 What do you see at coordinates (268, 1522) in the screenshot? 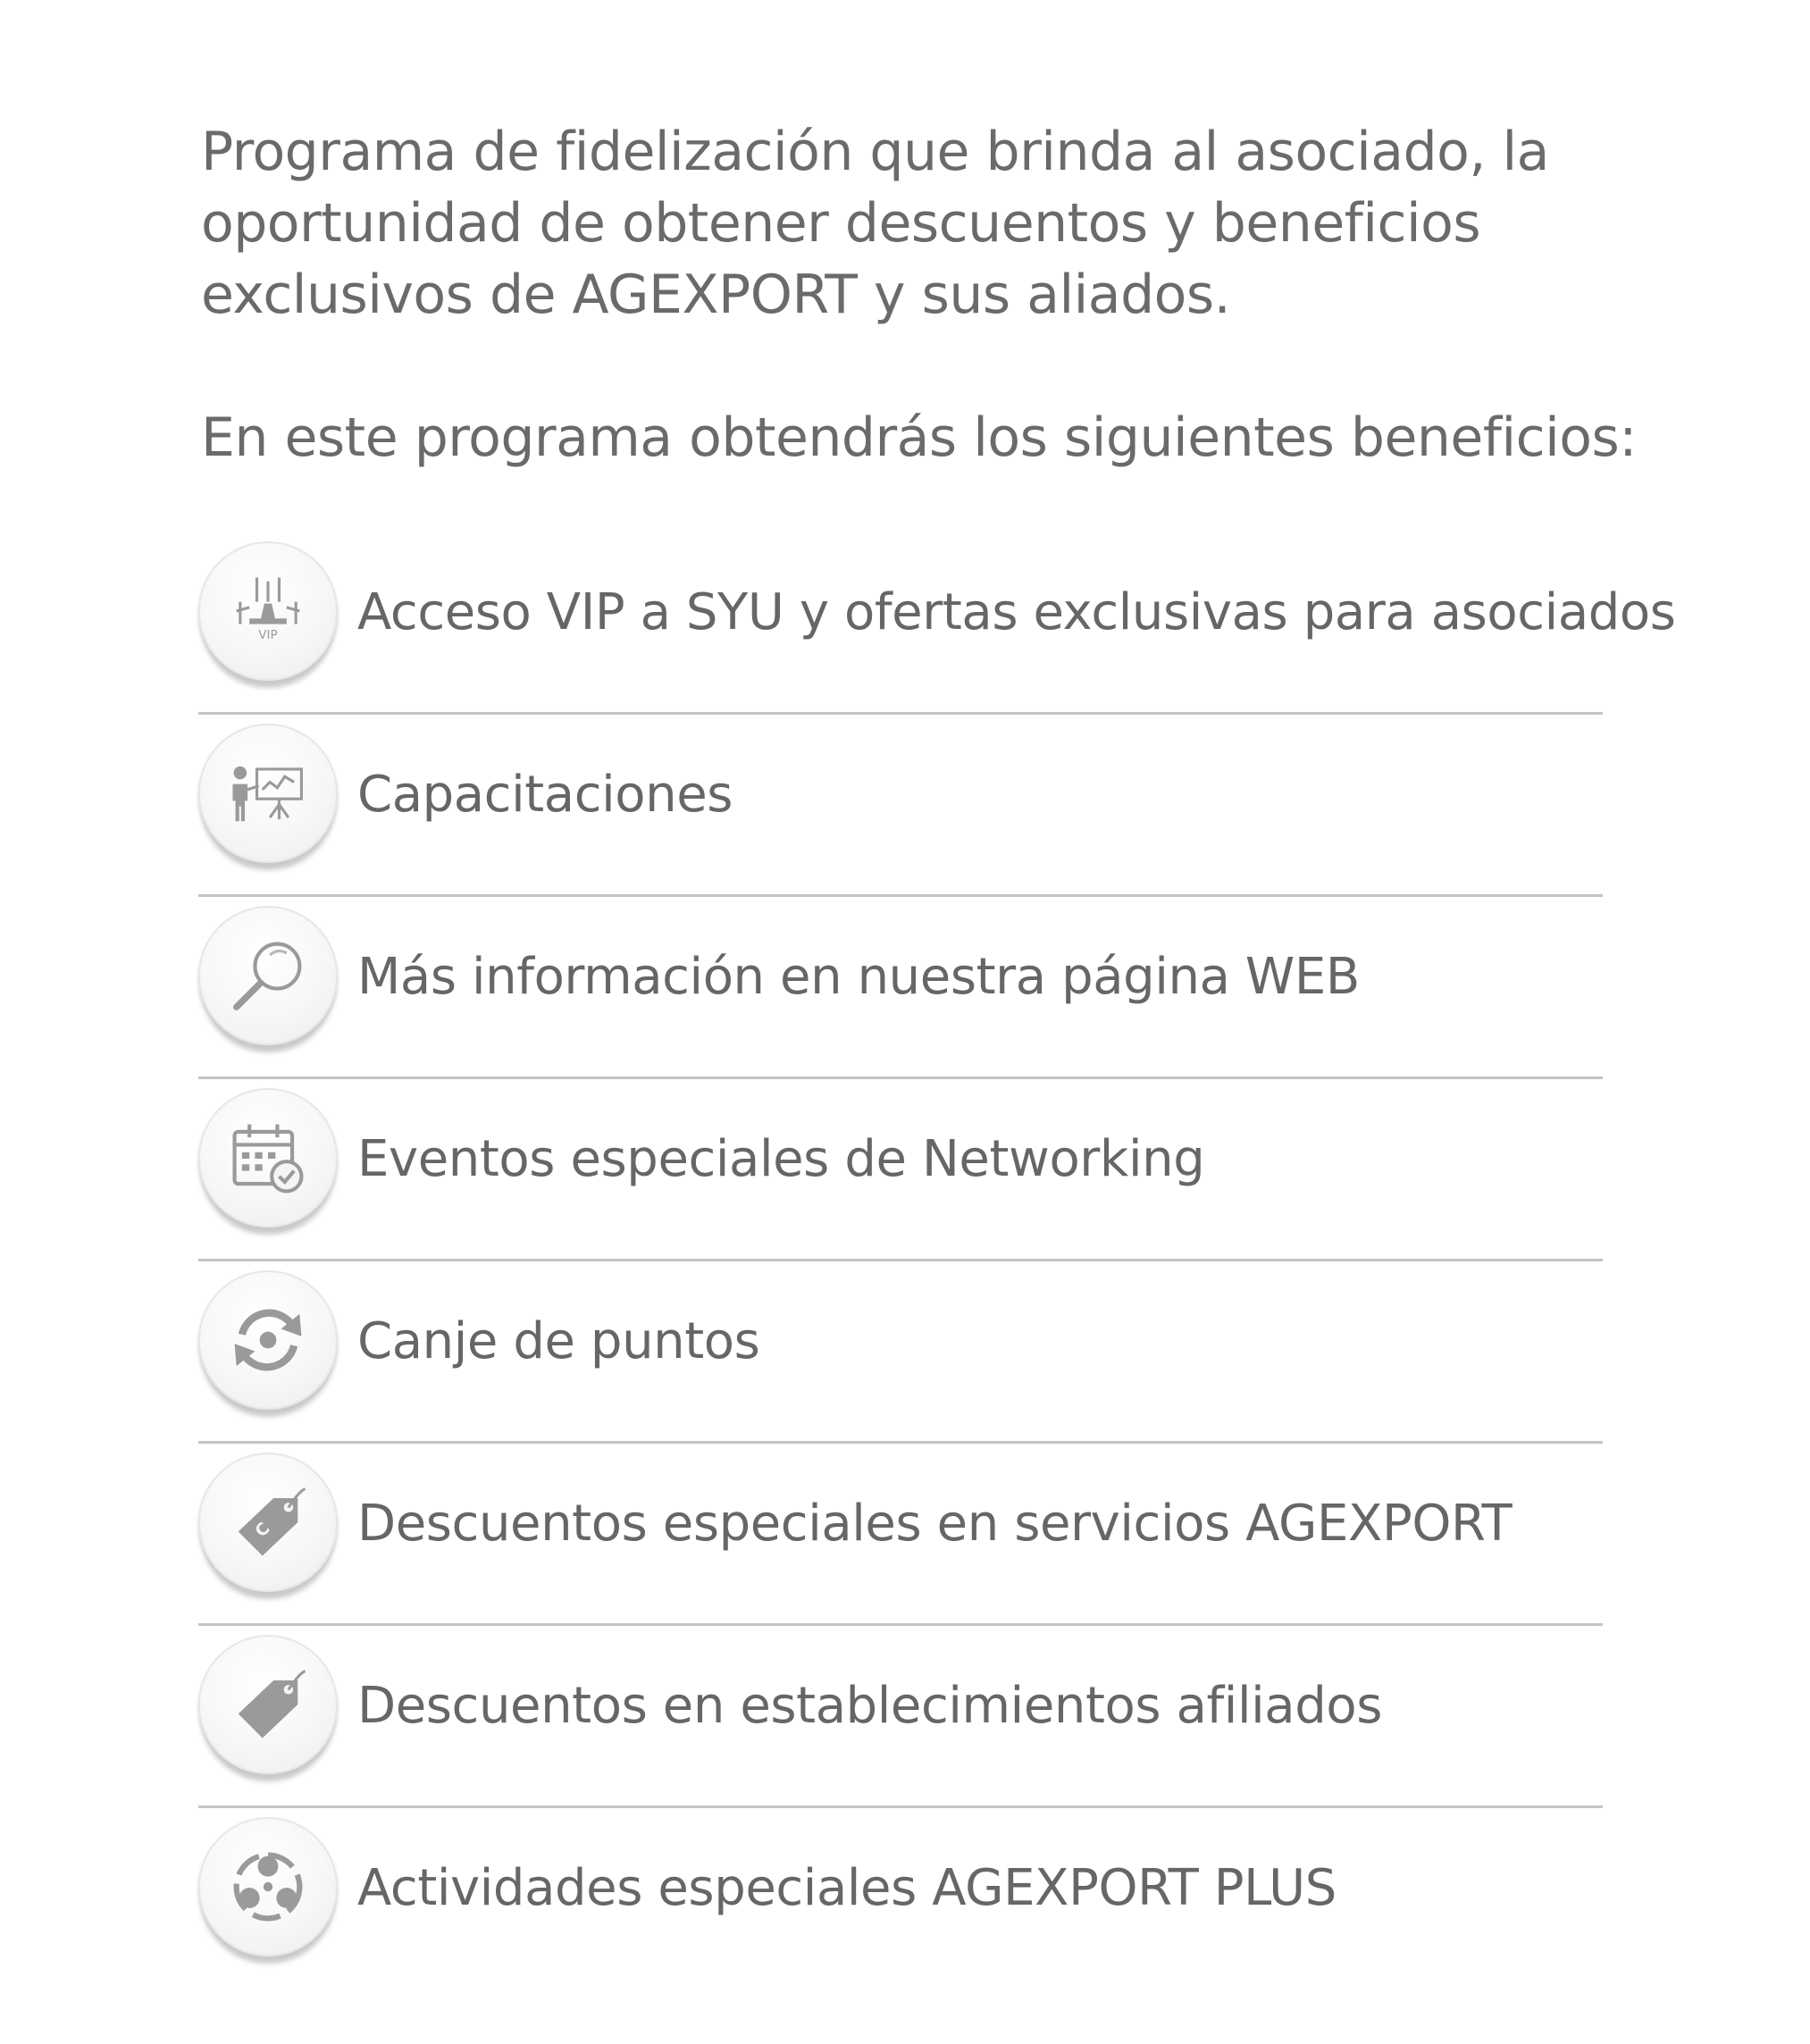
I see `price-tag-icon: C` at bounding box center [268, 1522].